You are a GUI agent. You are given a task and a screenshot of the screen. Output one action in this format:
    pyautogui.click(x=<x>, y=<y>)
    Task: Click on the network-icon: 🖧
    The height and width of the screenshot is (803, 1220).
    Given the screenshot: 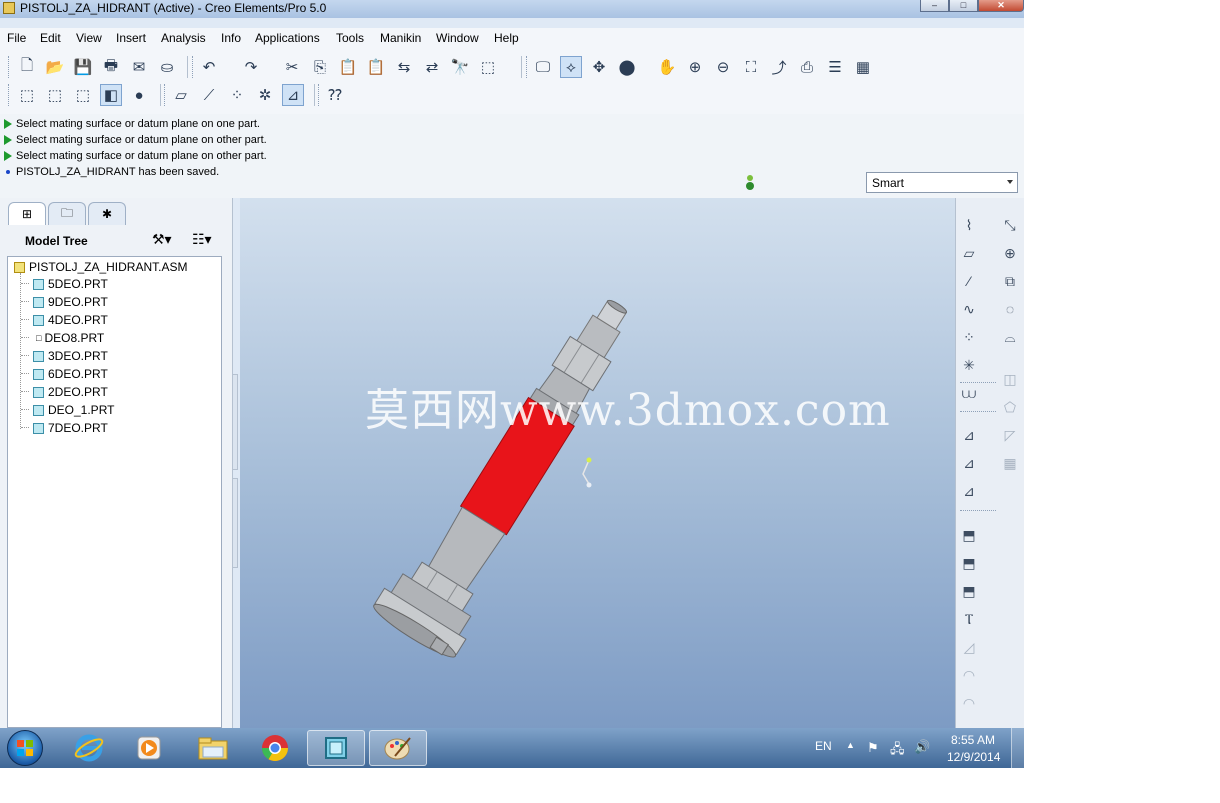 What is the action you would take?
    pyautogui.click(x=897, y=751)
    